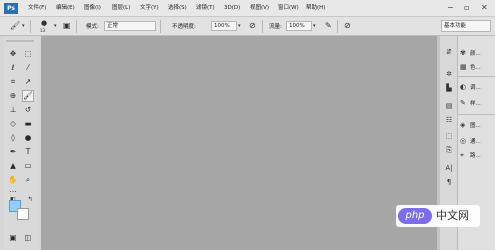 The image size is (495, 250). Describe the element at coordinates (37, 8) in the screenshot. I see `menu-file: 文件(F)` at that location.